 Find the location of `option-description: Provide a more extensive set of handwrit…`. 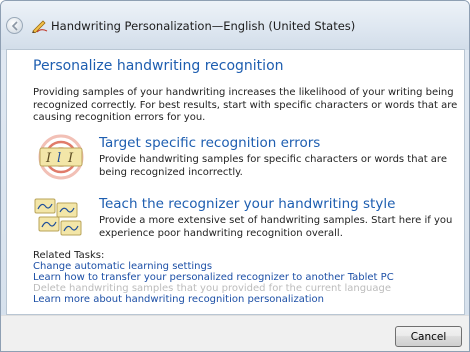

option-description: Provide a more extensive set of handwrit… is located at coordinates (276, 227).